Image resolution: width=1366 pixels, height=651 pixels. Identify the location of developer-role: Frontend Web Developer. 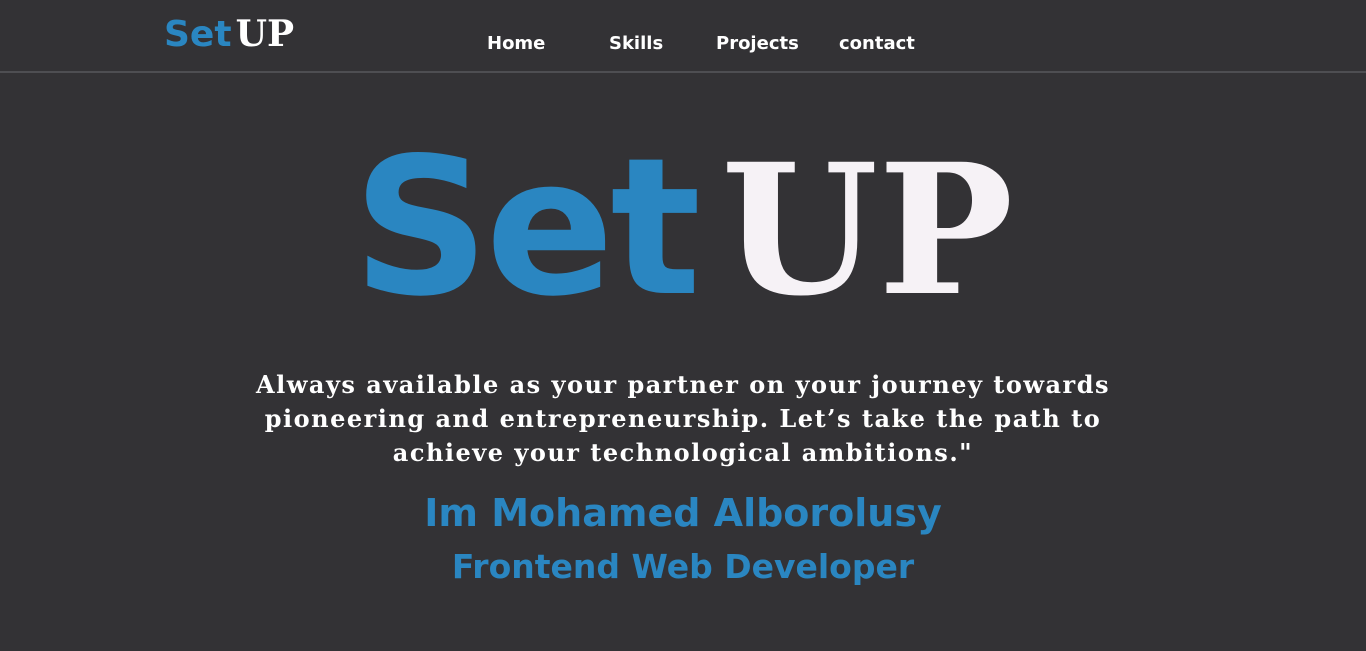
(683, 566).